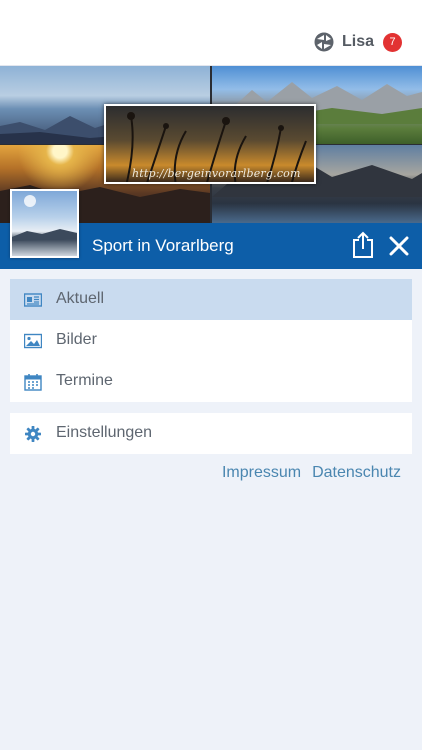 This screenshot has height=750, width=422. What do you see at coordinates (210, 144) in the screenshot?
I see `cover-feature-photo: http://bergeinvorarlberg.com` at bounding box center [210, 144].